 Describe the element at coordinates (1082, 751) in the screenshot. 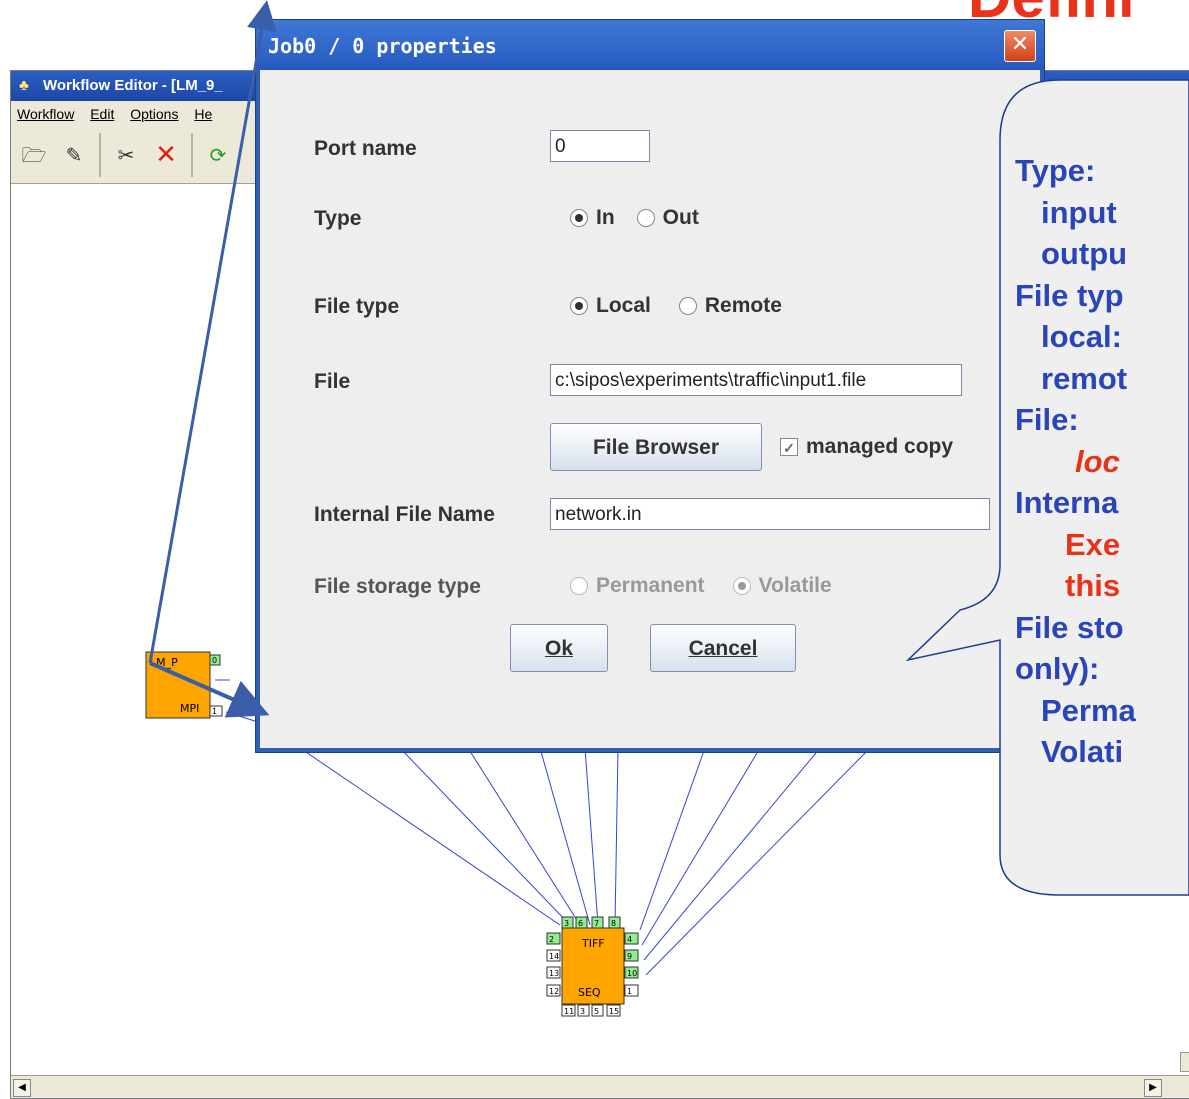

I see `callout-line: Volati` at that location.